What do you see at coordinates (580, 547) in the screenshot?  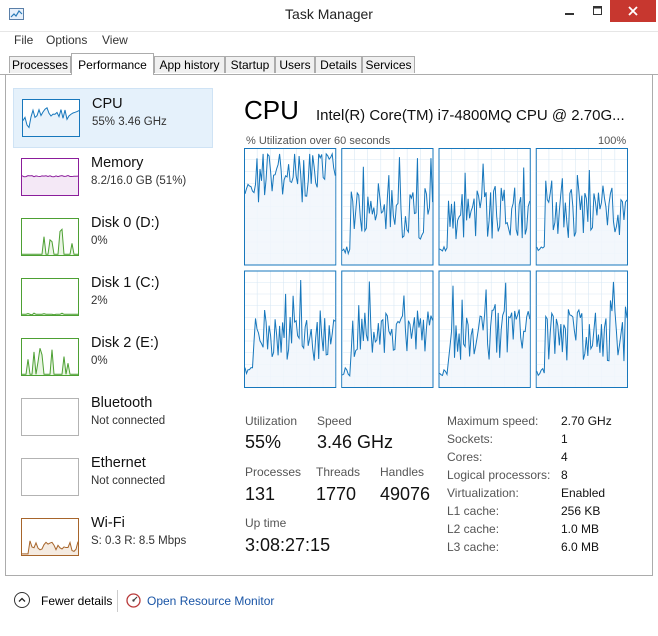 I see `spec-value: 6.0 MB` at bounding box center [580, 547].